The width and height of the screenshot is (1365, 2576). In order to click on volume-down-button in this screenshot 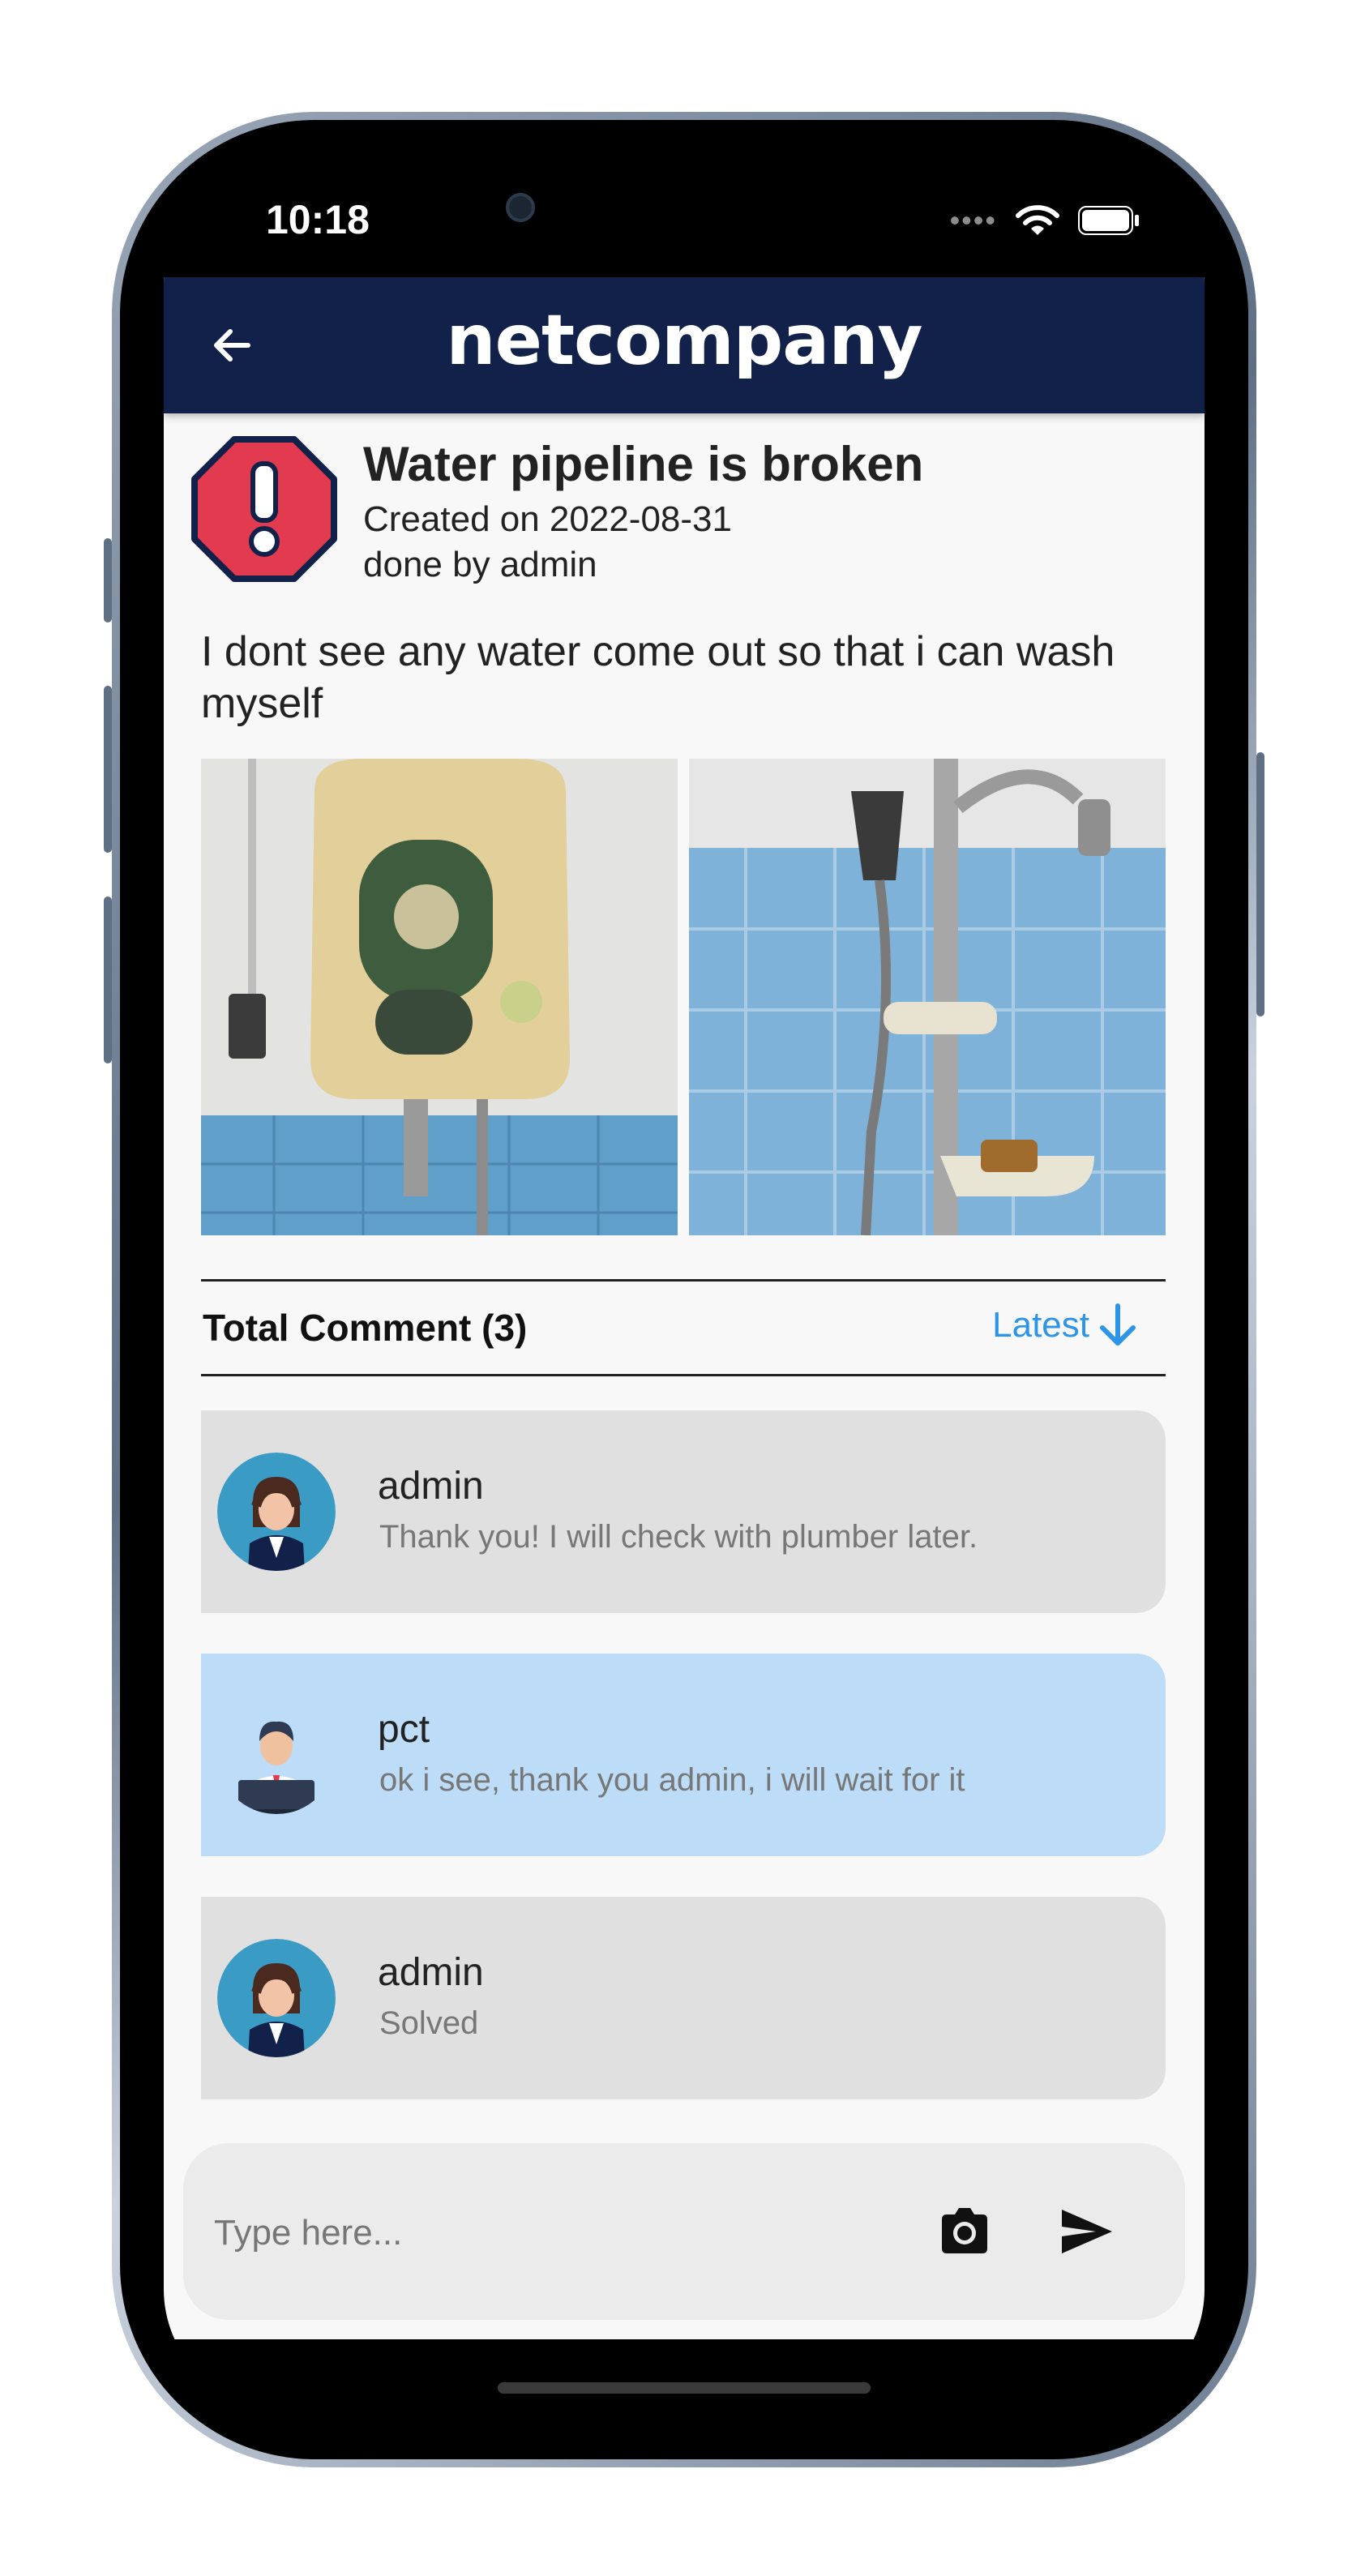, I will do `click(108, 979)`.